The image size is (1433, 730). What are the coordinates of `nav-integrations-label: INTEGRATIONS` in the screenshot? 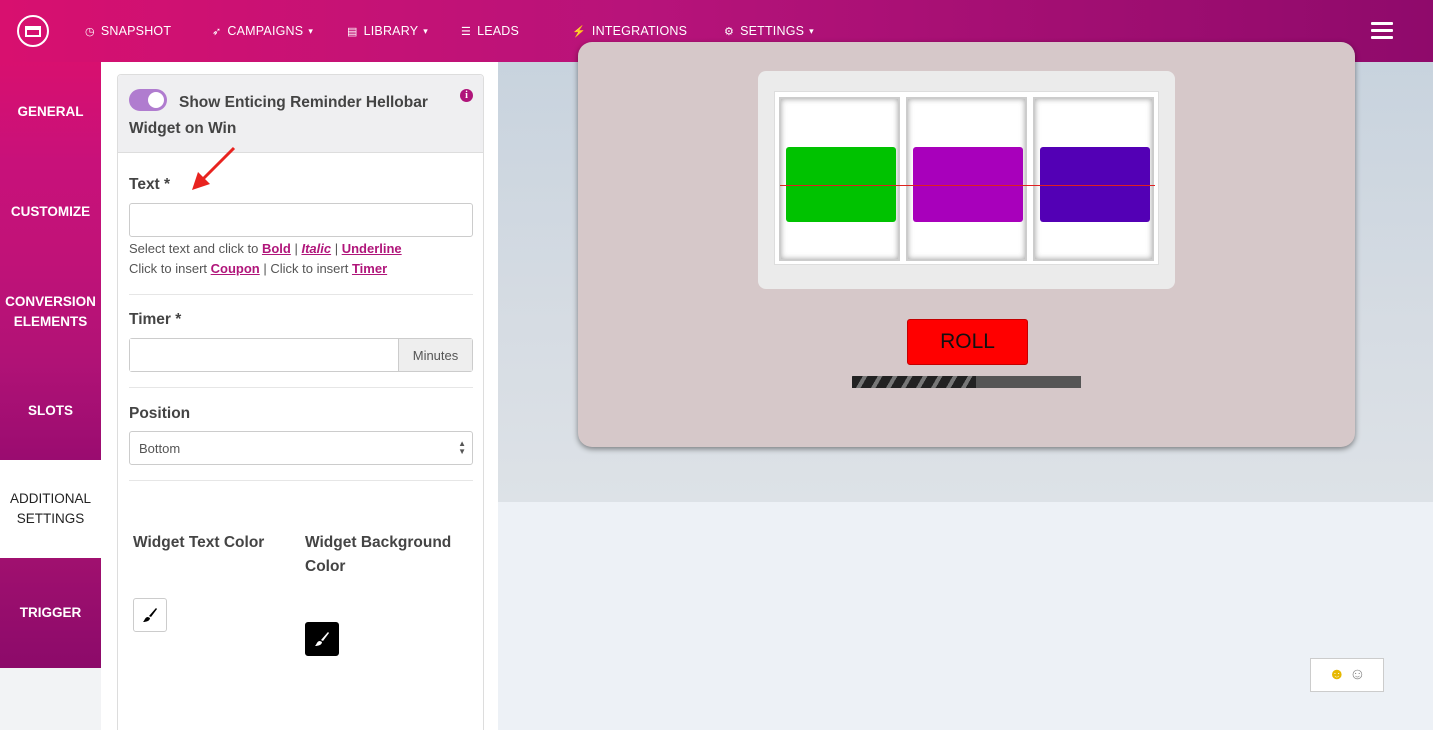 It's located at (639, 31).